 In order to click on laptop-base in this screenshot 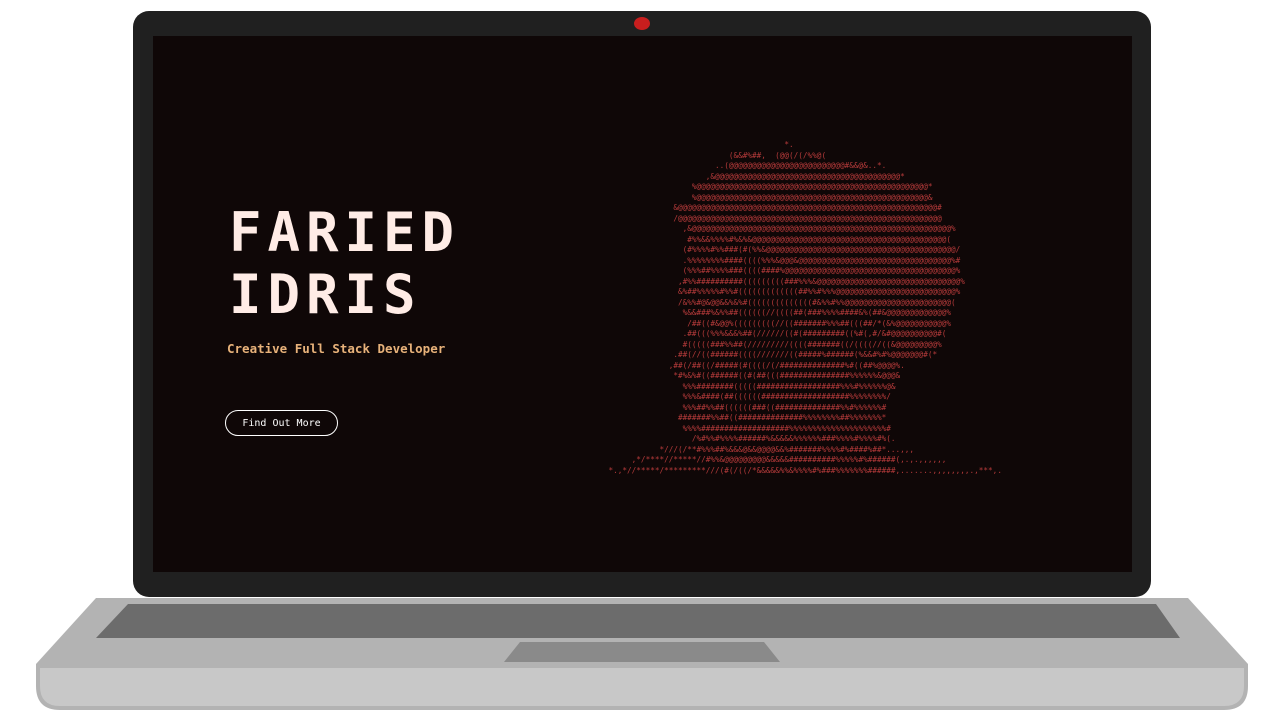, I will do `click(642, 654)`.